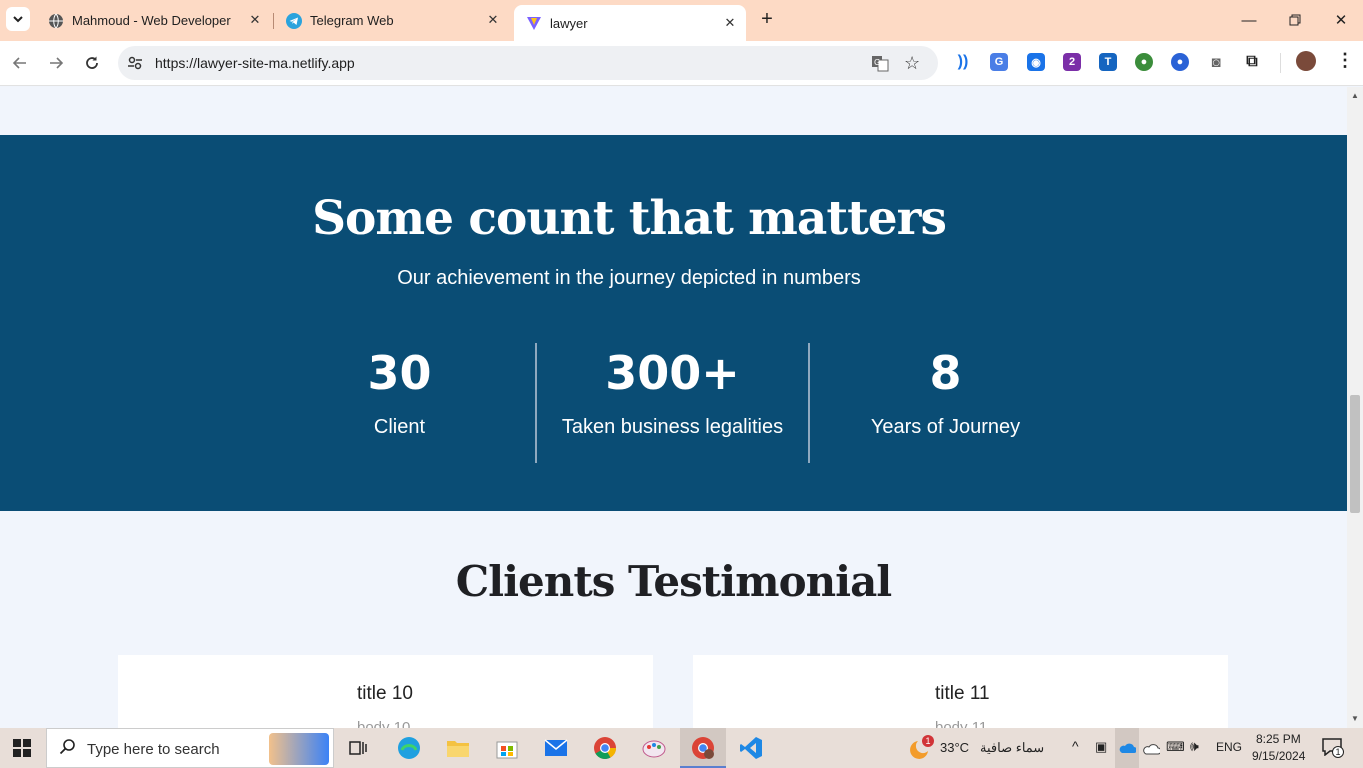 The height and width of the screenshot is (768, 1363). I want to click on testimonial-card-title: title 10, so click(385, 693).